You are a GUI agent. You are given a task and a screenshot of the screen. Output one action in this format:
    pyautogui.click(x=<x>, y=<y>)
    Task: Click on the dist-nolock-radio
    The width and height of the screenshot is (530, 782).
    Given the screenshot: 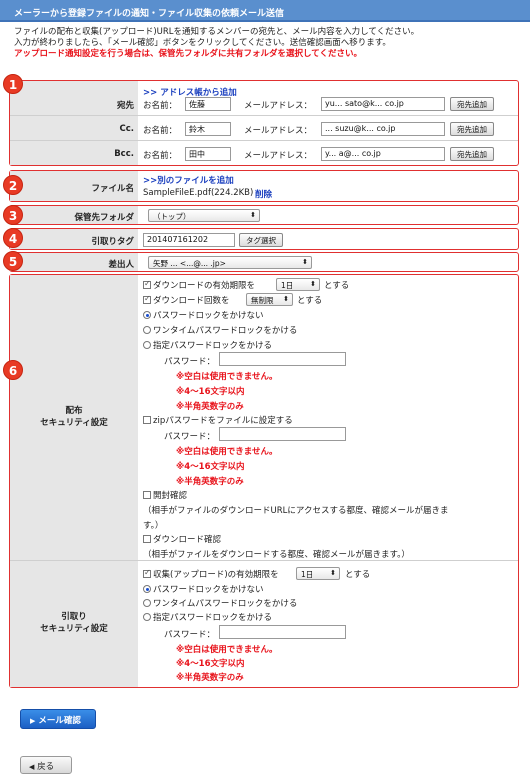 What is the action you would take?
    pyautogui.click(x=147, y=315)
    